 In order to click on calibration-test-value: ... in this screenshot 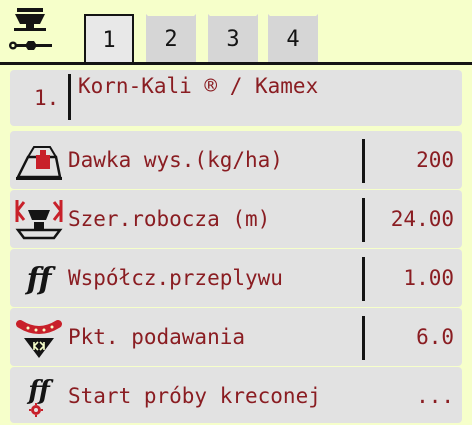, I will do `click(435, 396)`.